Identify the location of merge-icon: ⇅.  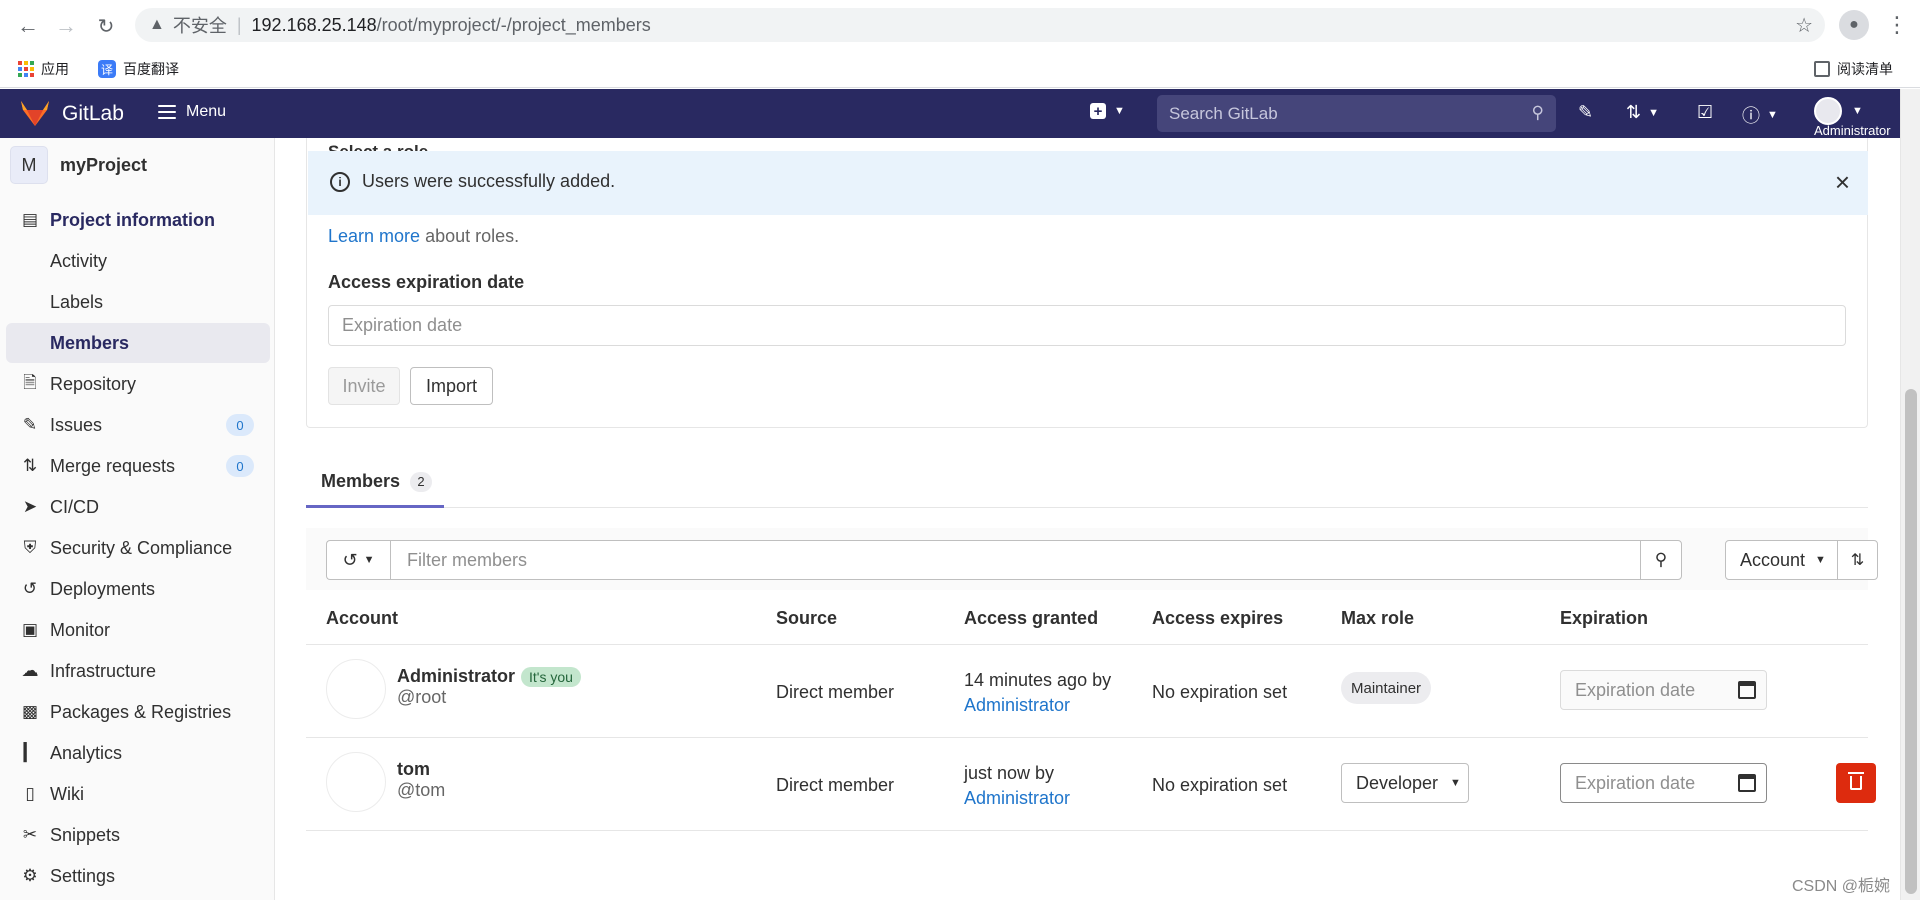
(30, 465).